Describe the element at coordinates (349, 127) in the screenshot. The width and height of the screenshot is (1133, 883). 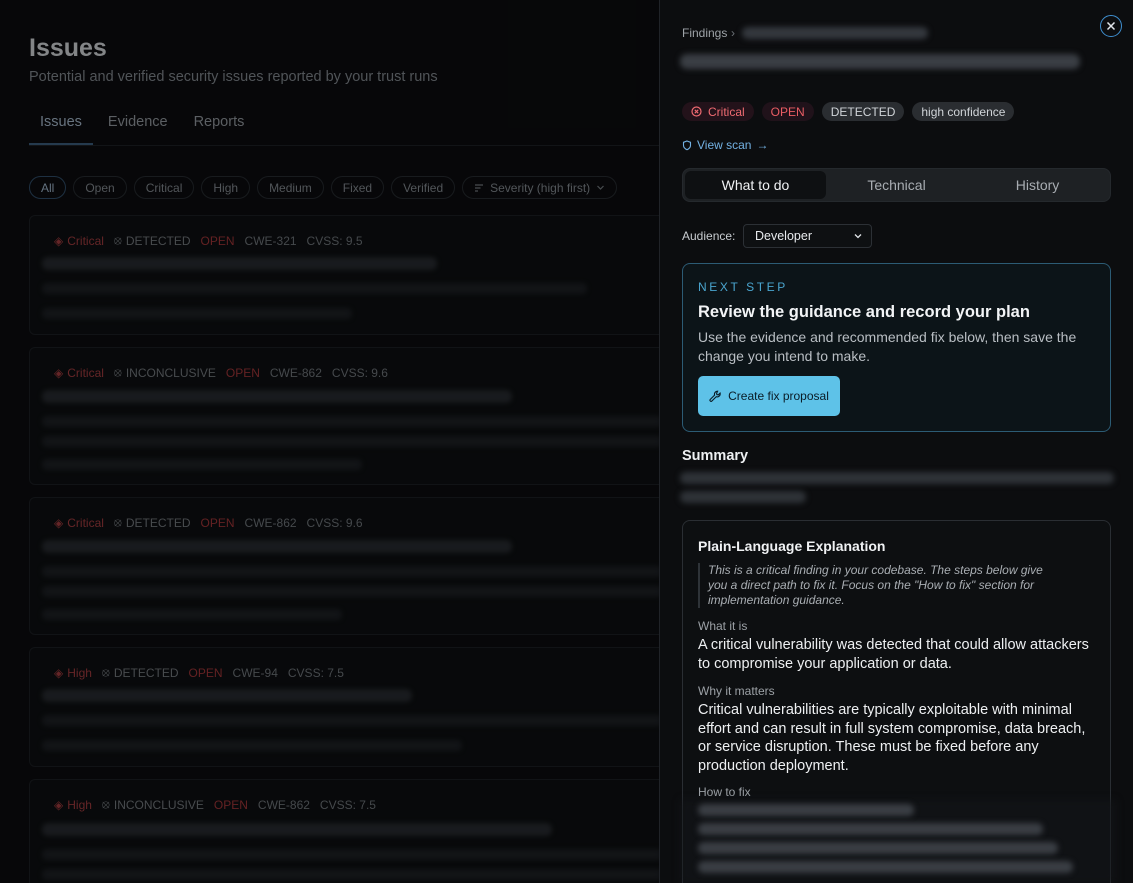
I see `page-tabs: Issues Evidence Reports` at that location.